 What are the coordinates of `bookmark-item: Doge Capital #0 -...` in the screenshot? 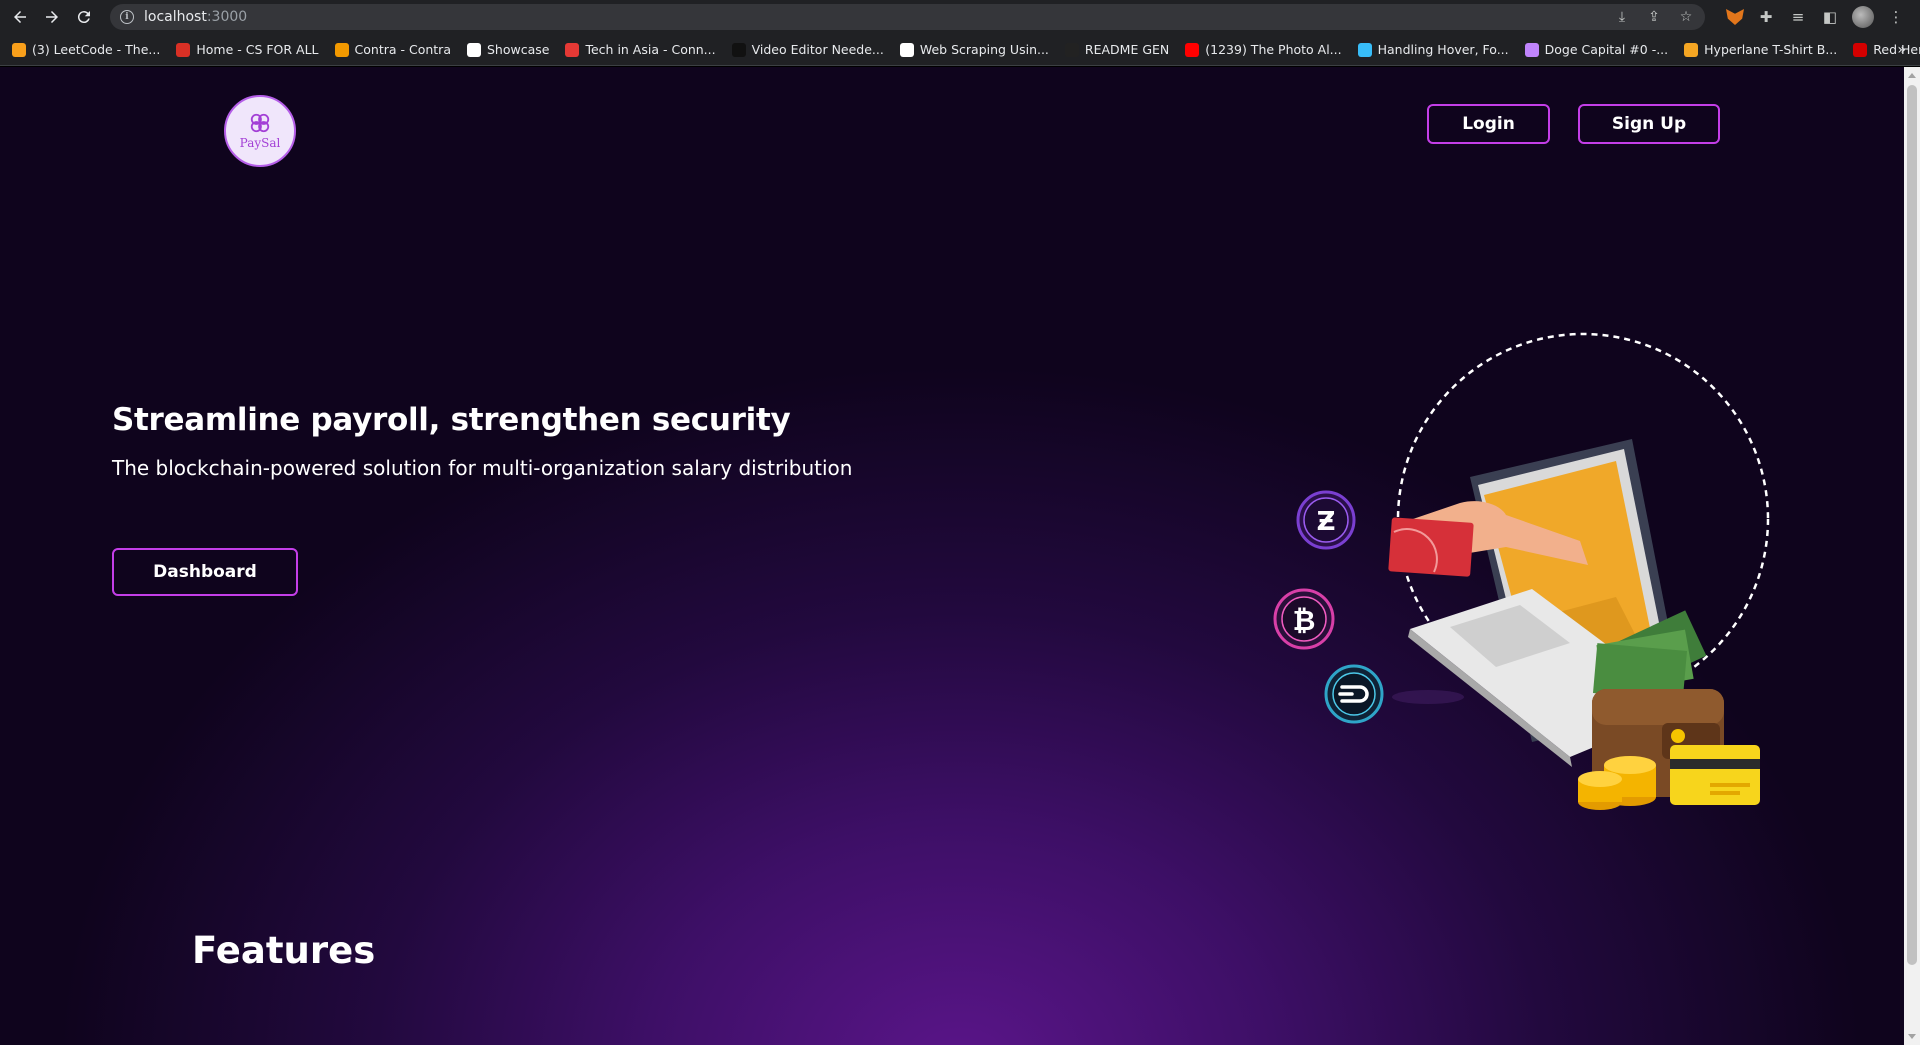 It's located at (1596, 49).